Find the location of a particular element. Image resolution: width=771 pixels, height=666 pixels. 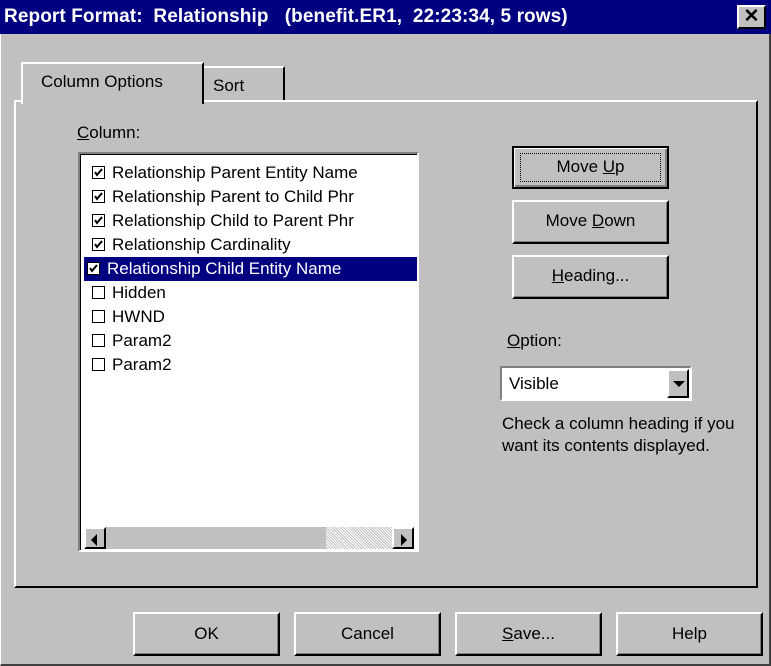

list-item-label: Relationship Child Entity Name is located at coordinates (224, 268).